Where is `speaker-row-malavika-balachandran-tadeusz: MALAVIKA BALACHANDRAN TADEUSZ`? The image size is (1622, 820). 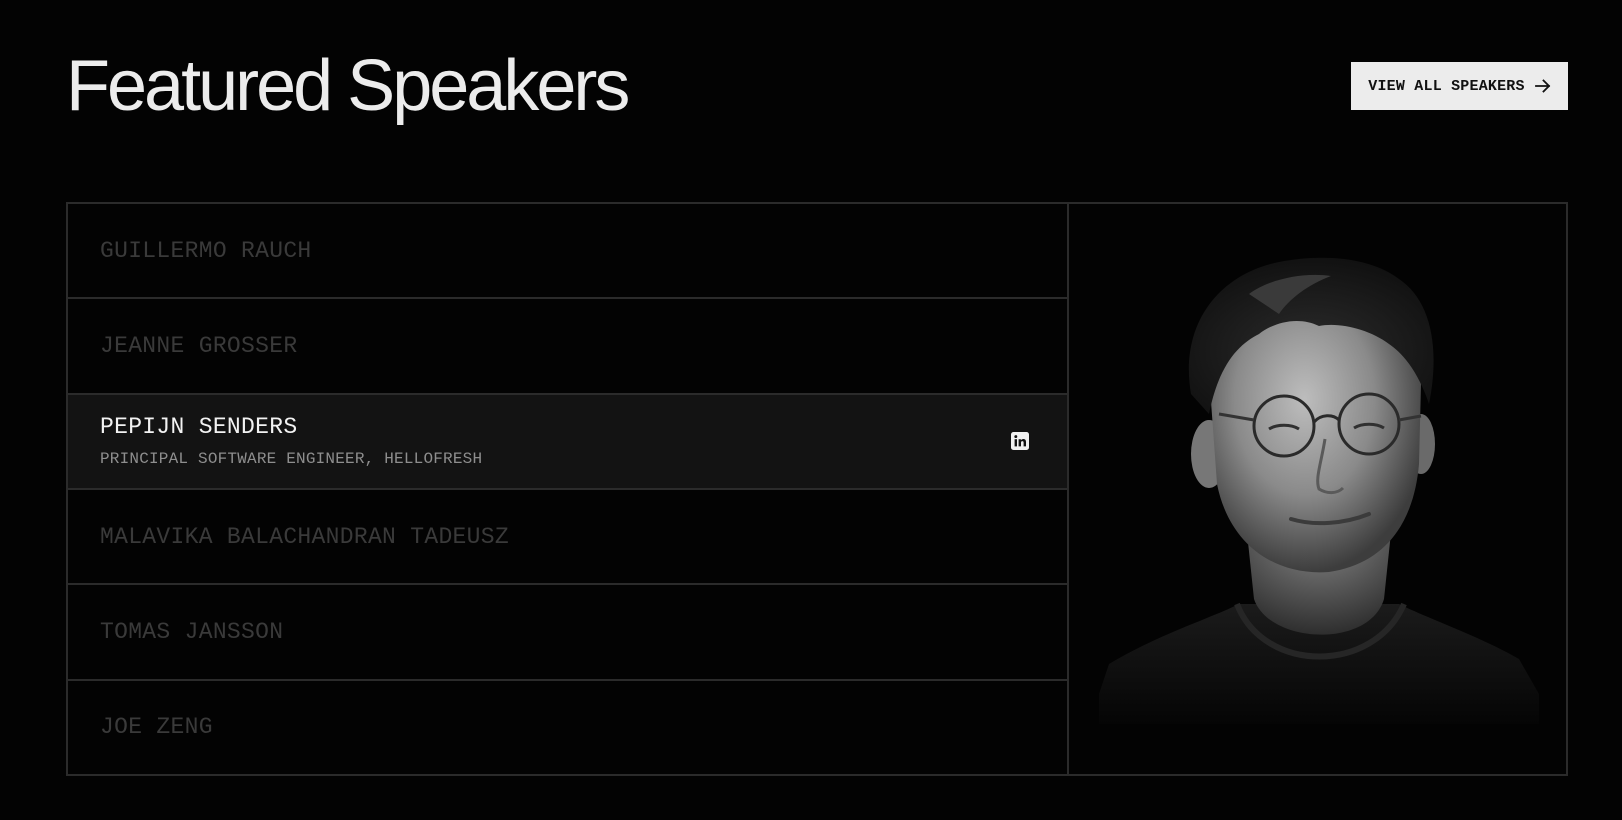
speaker-row-malavika-balachandran-tadeusz: MALAVIKA BALACHANDRAN TADEUSZ is located at coordinates (567, 538).